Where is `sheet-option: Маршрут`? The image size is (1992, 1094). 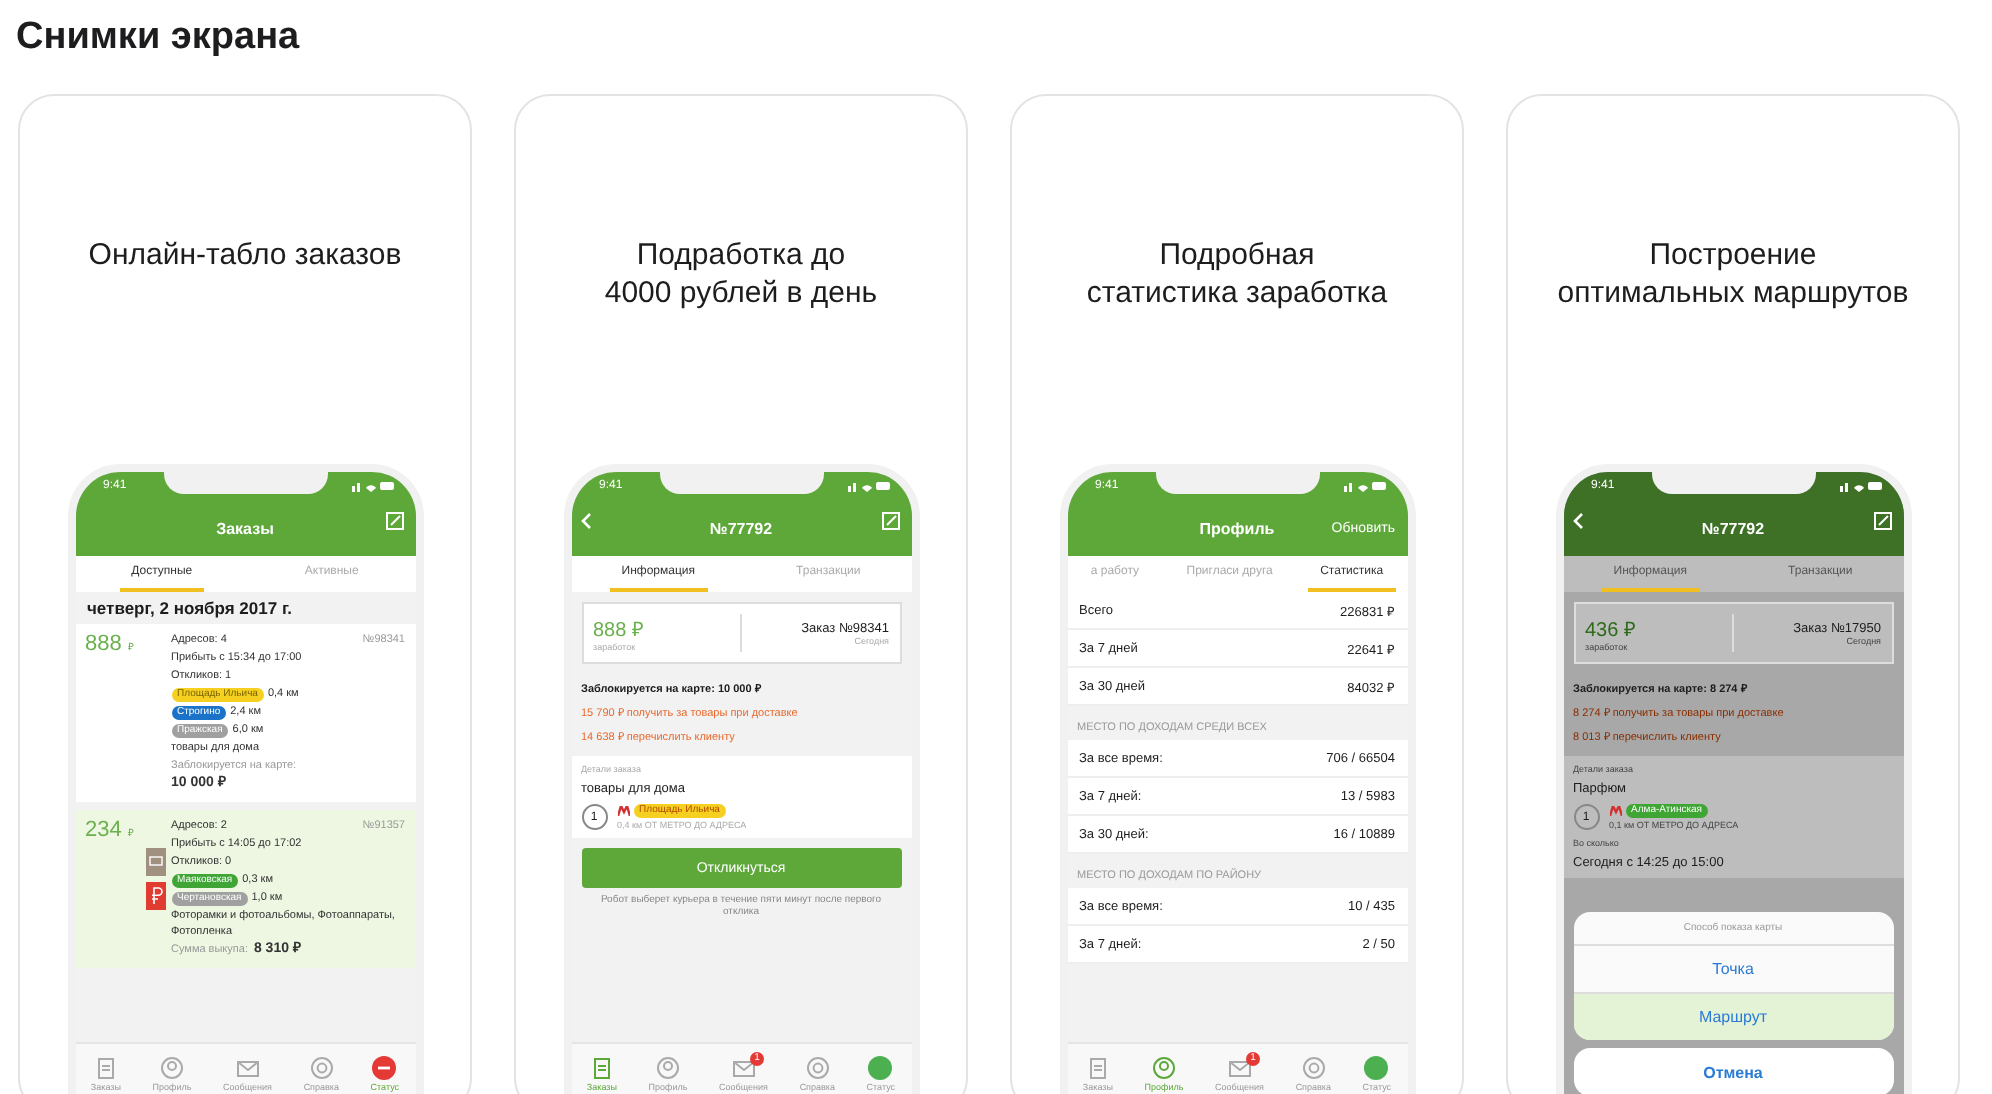
sheet-option: Маршрут is located at coordinates (1733, 1016).